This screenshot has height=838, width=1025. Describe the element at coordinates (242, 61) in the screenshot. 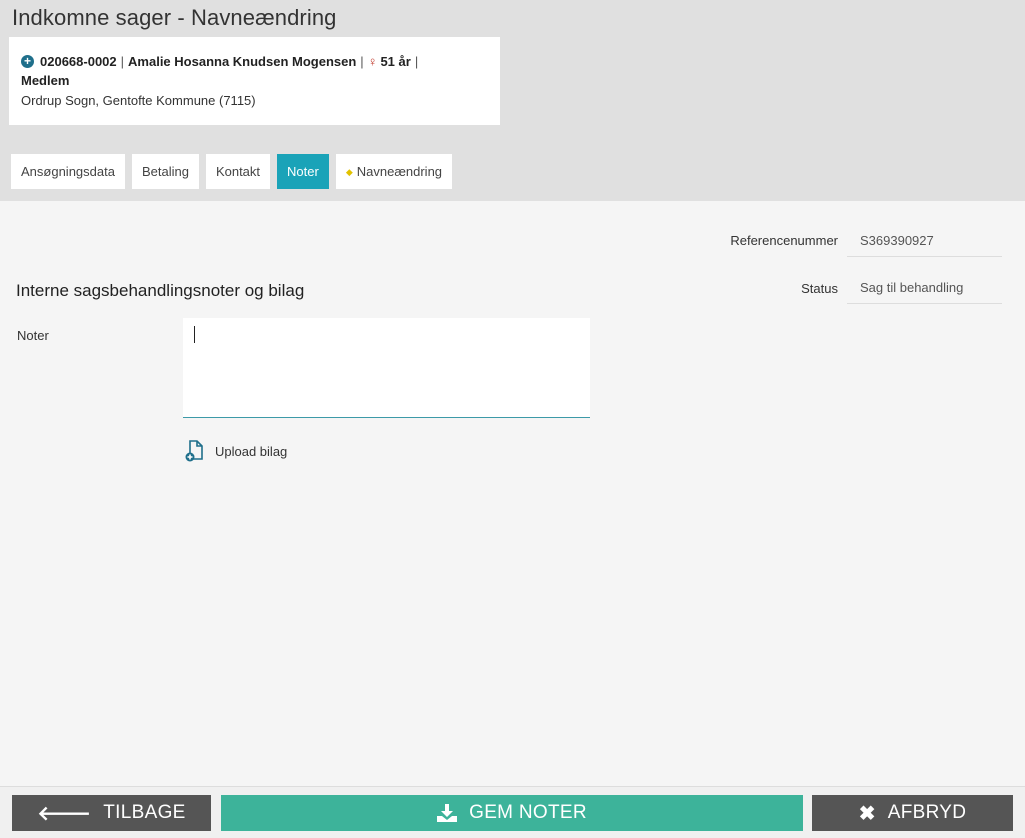

I see `person-name: Amalie Hosanna Knudsen Mogensen` at that location.